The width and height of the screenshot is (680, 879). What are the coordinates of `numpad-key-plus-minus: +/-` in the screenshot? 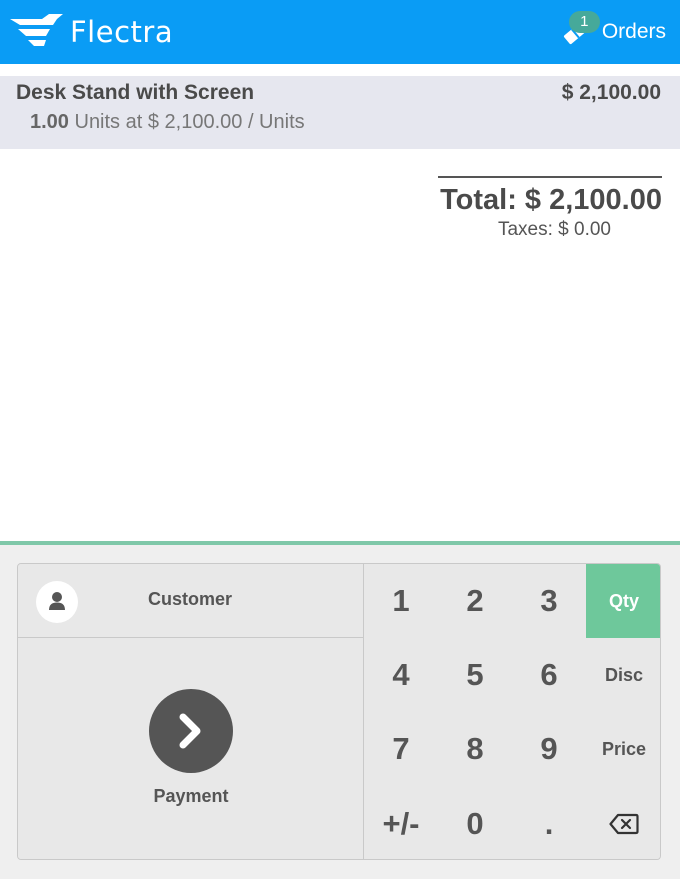 It's located at (401, 822).